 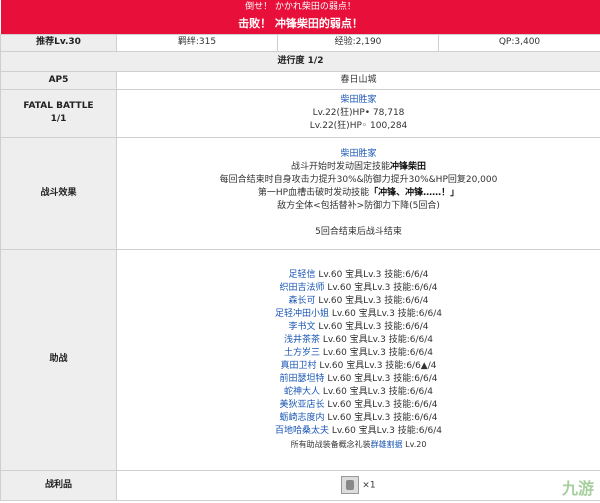 I want to click on servant-row: 土方岁三 Lv.60 宝具Lv.3 技能:6/6/4, so click(x=358, y=353).